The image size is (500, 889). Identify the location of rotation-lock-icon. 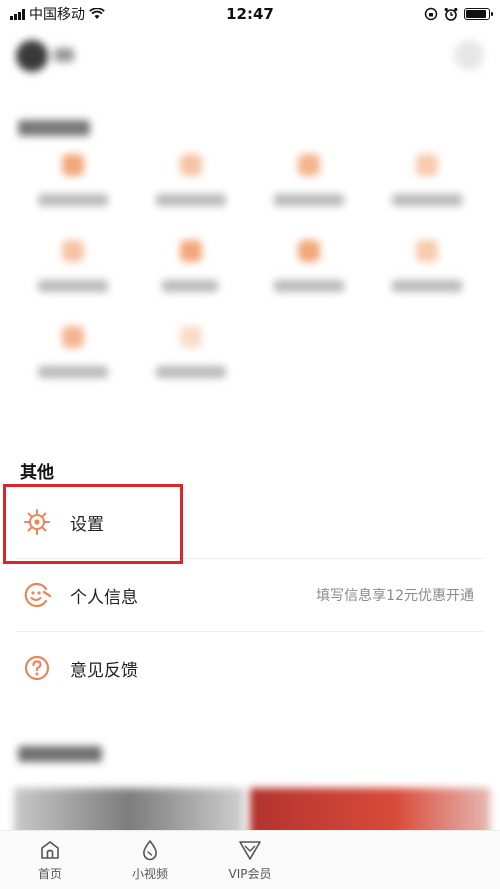
(431, 14).